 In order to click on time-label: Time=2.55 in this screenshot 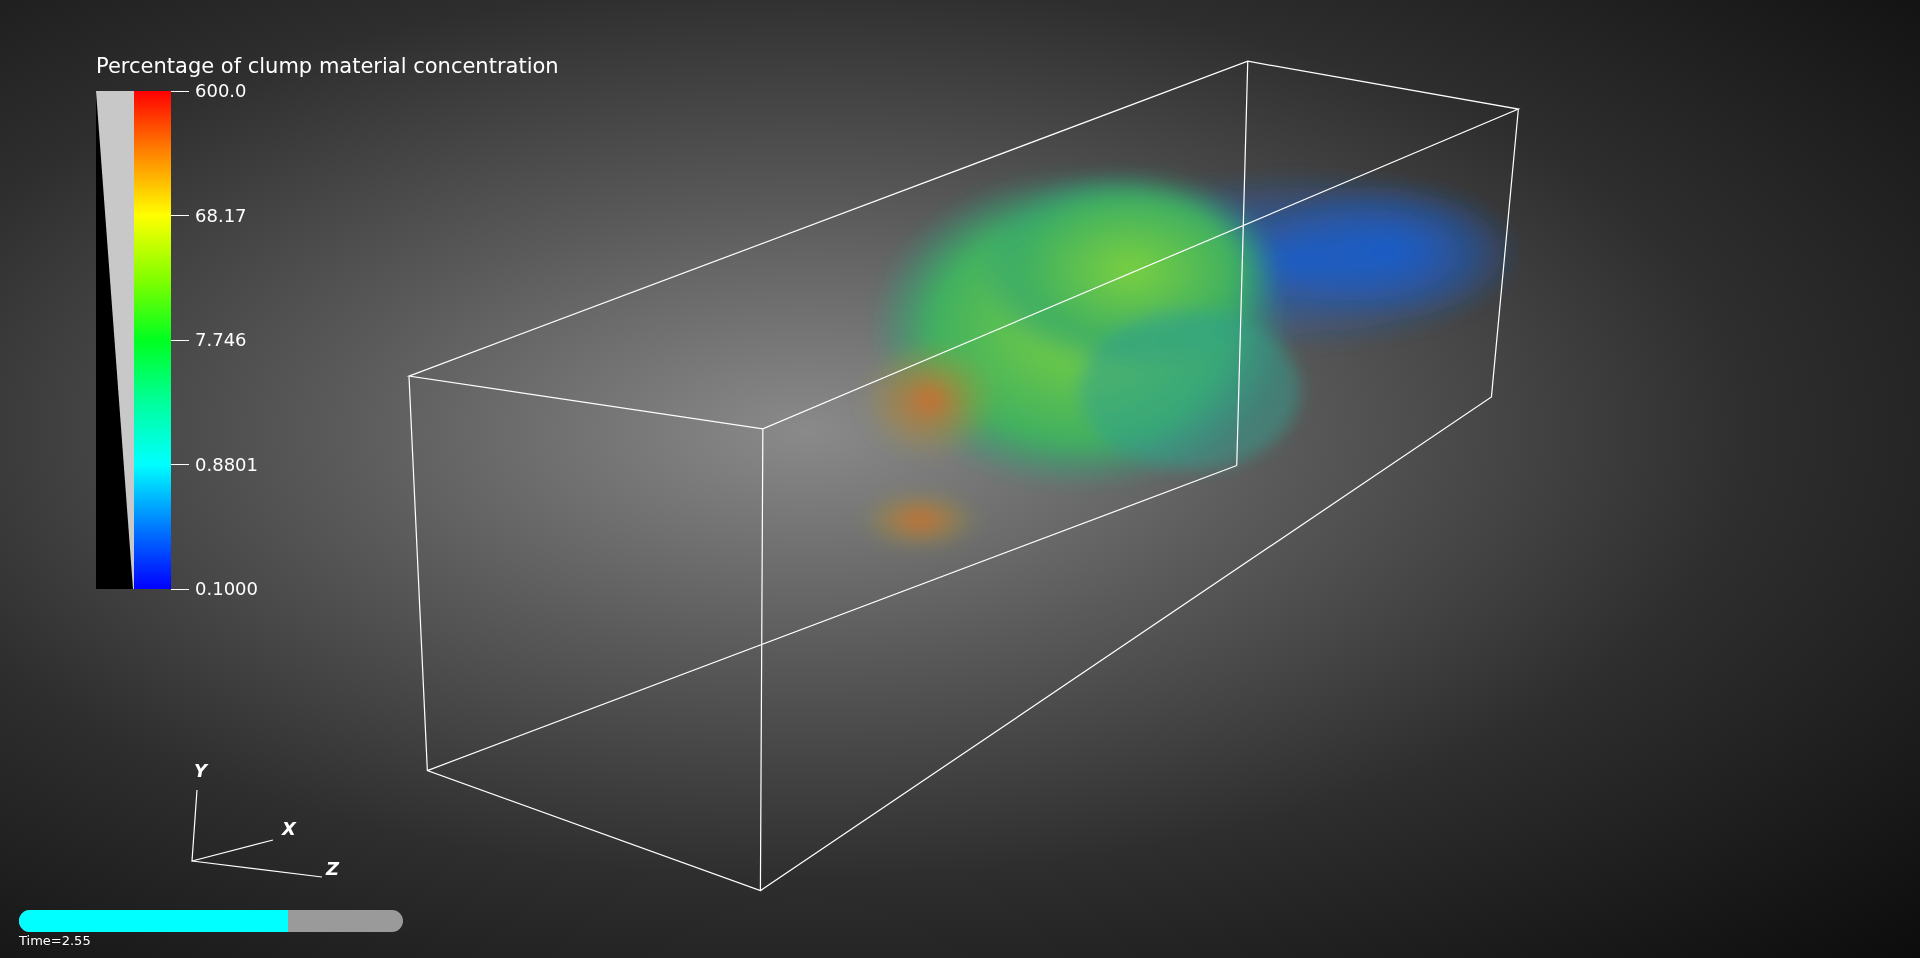, I will do `click(55, 940)`.